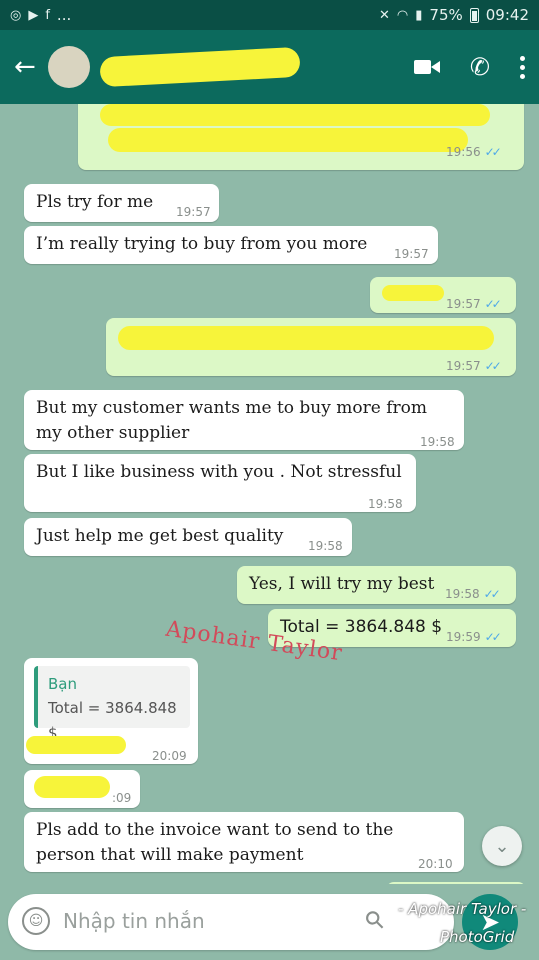  What do you see at coordinates (112, 704) in the screenshot?
I see `quoted-message: Bạn Total = 3864.848 $` at bounding box center [112, 704].